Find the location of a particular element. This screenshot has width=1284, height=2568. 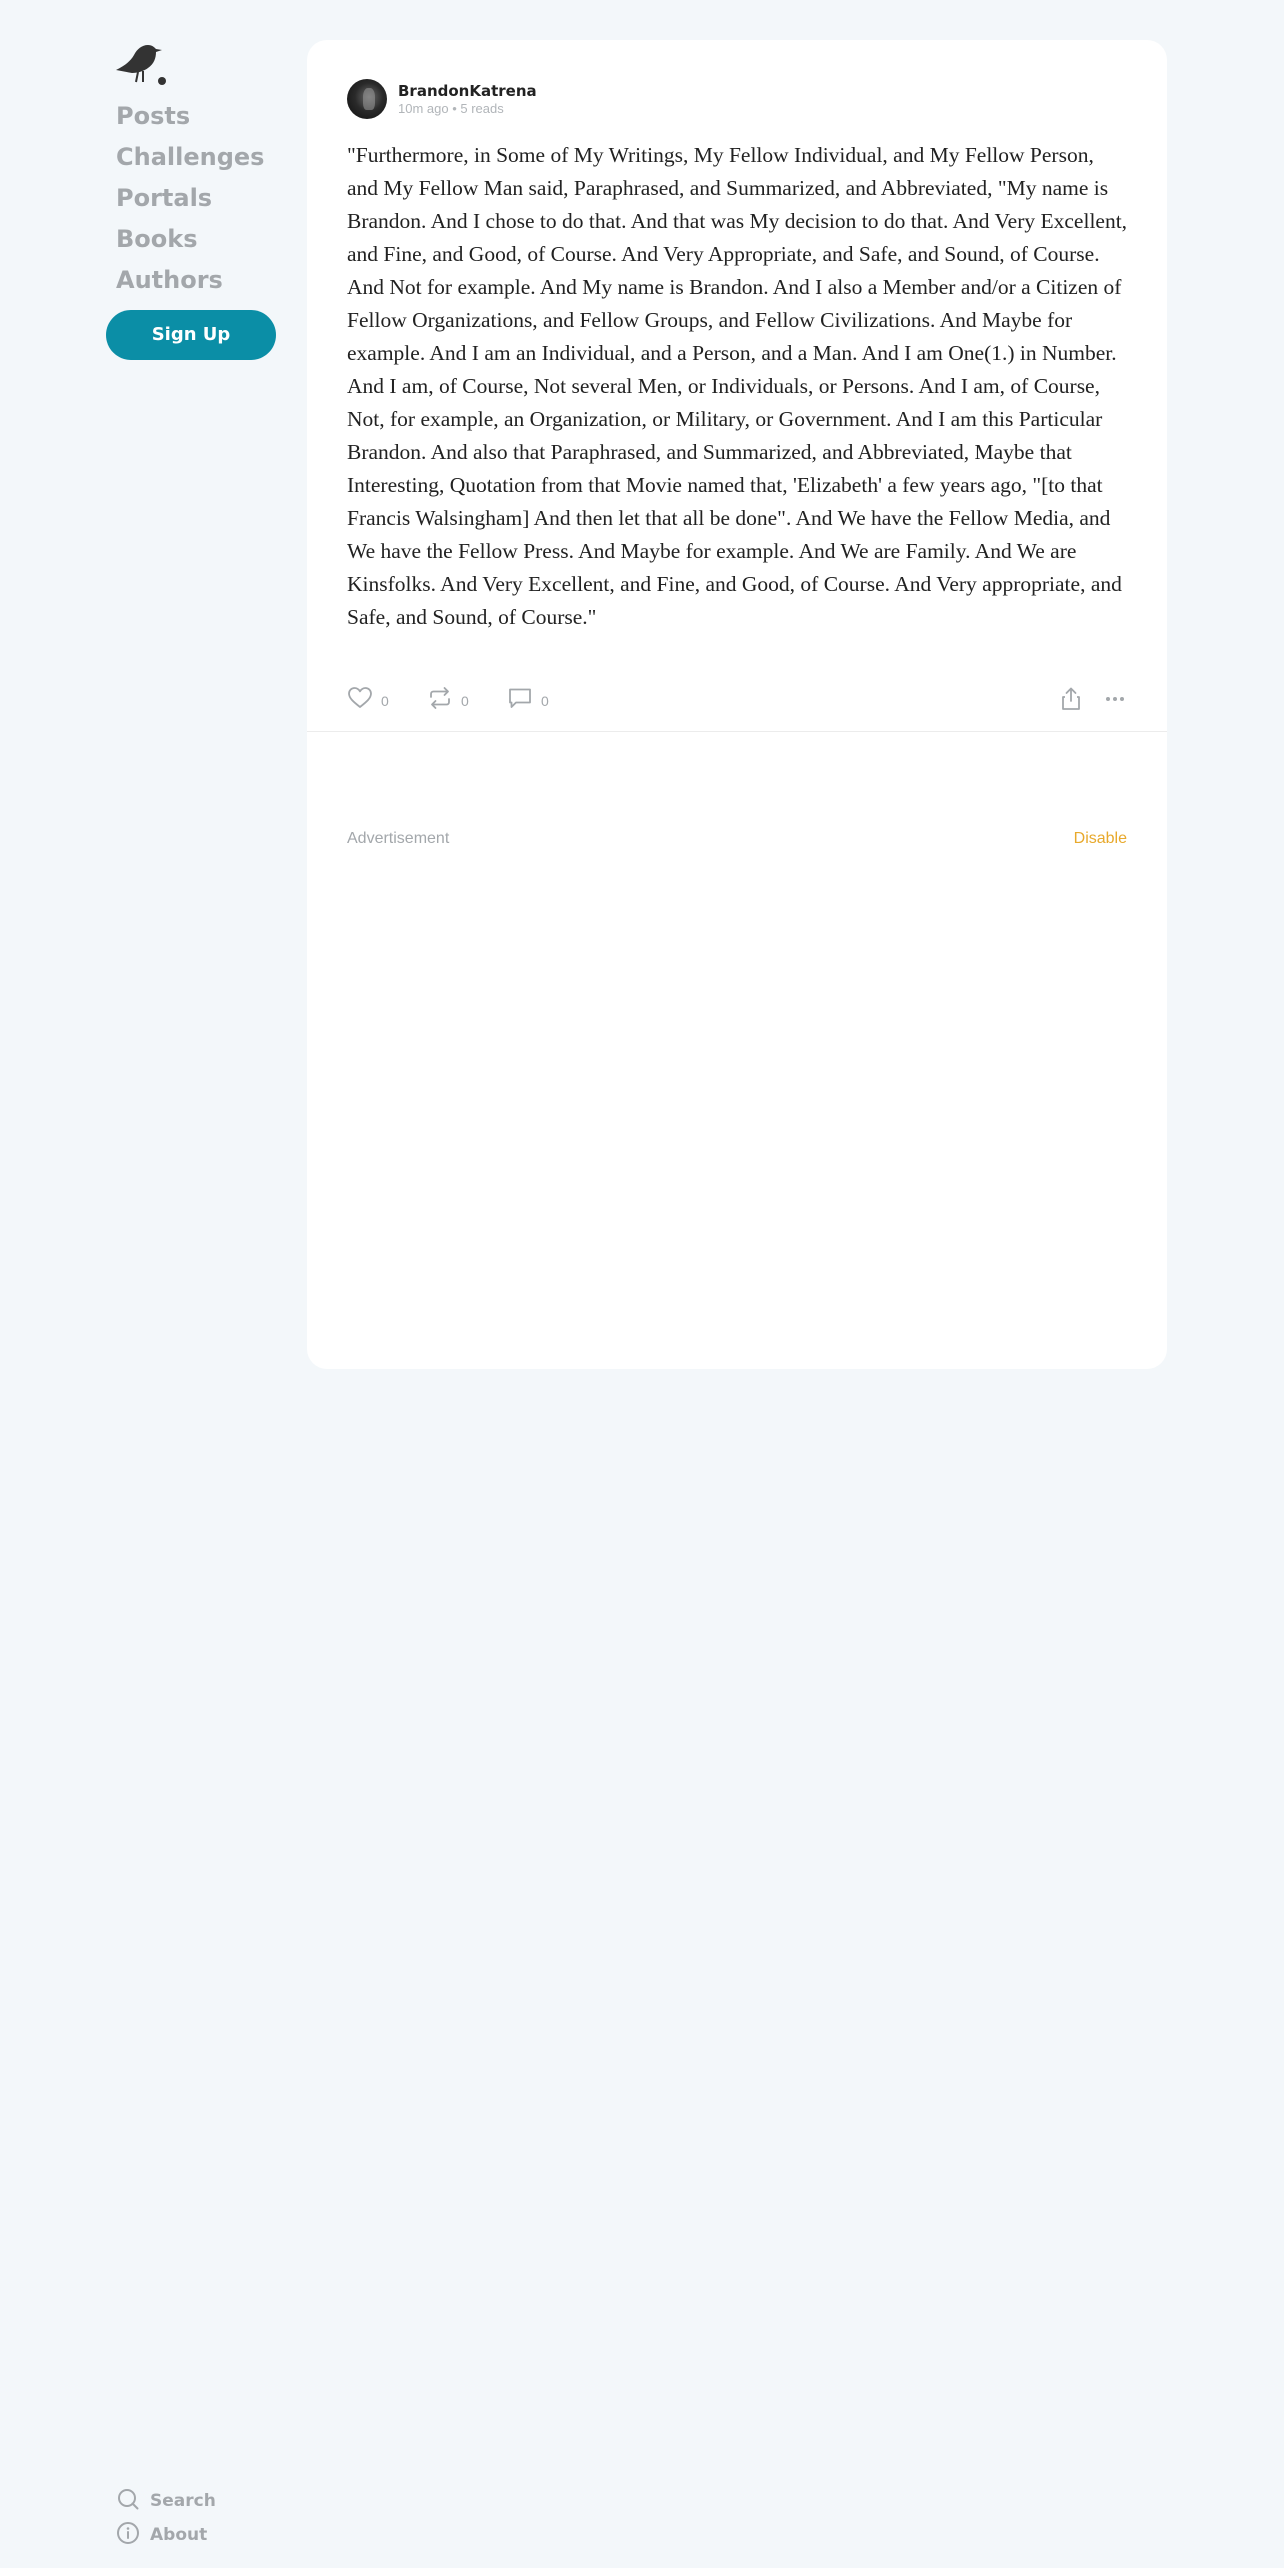

main-nav: Posts Challenges Portals Books Authors is located at coordinates (190, 198).